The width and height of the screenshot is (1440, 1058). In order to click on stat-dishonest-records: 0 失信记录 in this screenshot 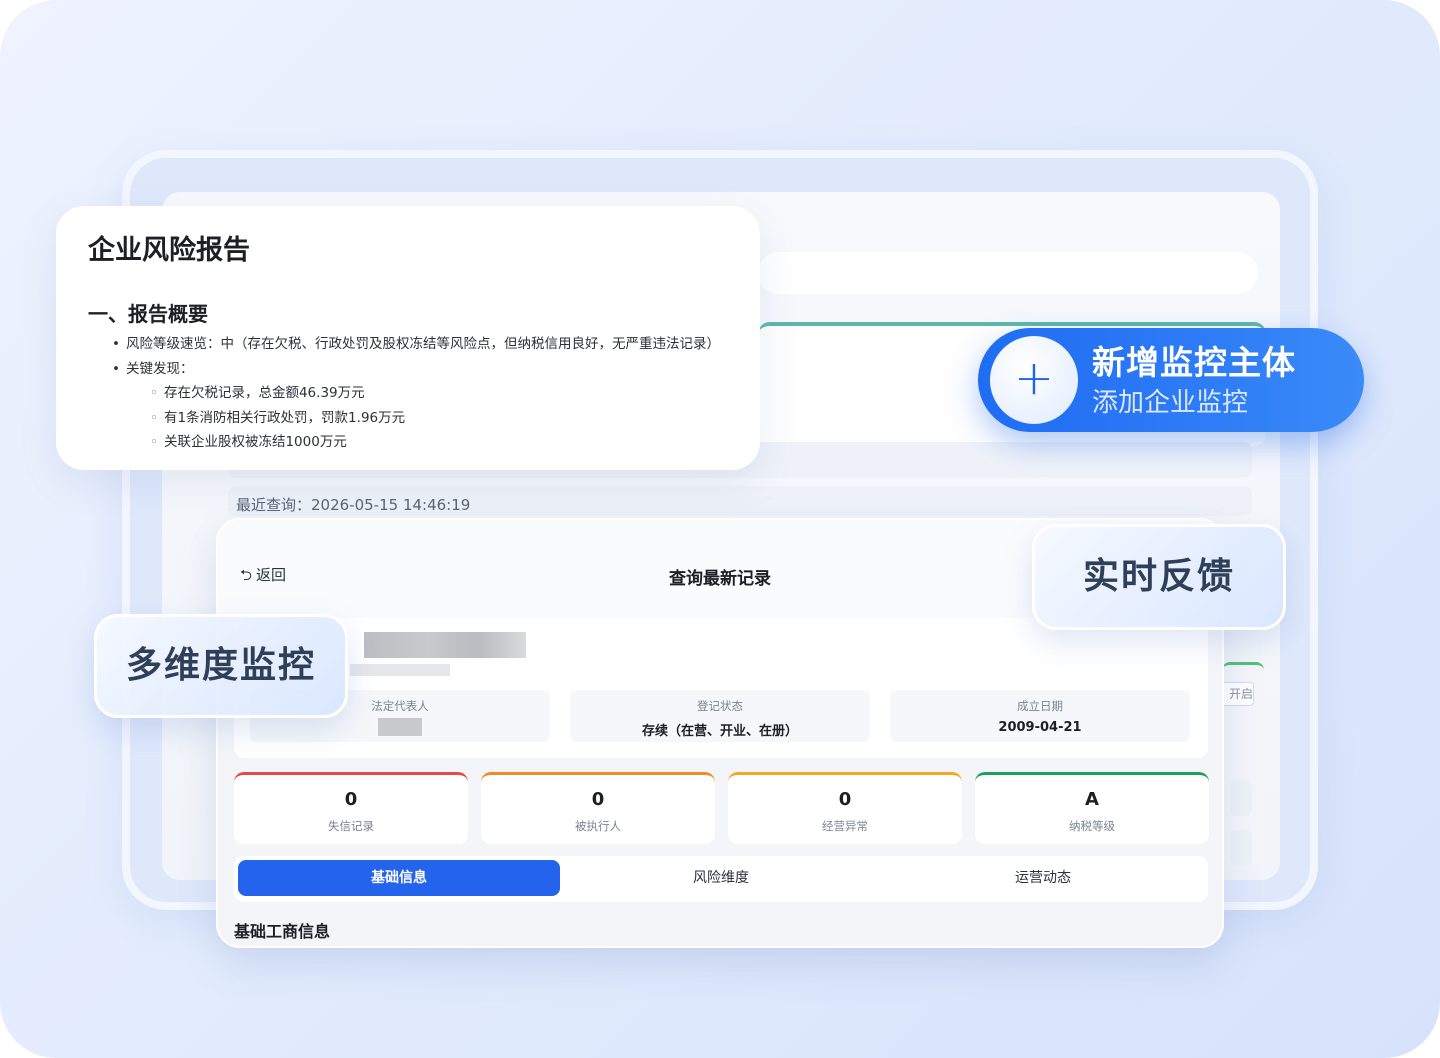, I will do `click(351, 808)`.